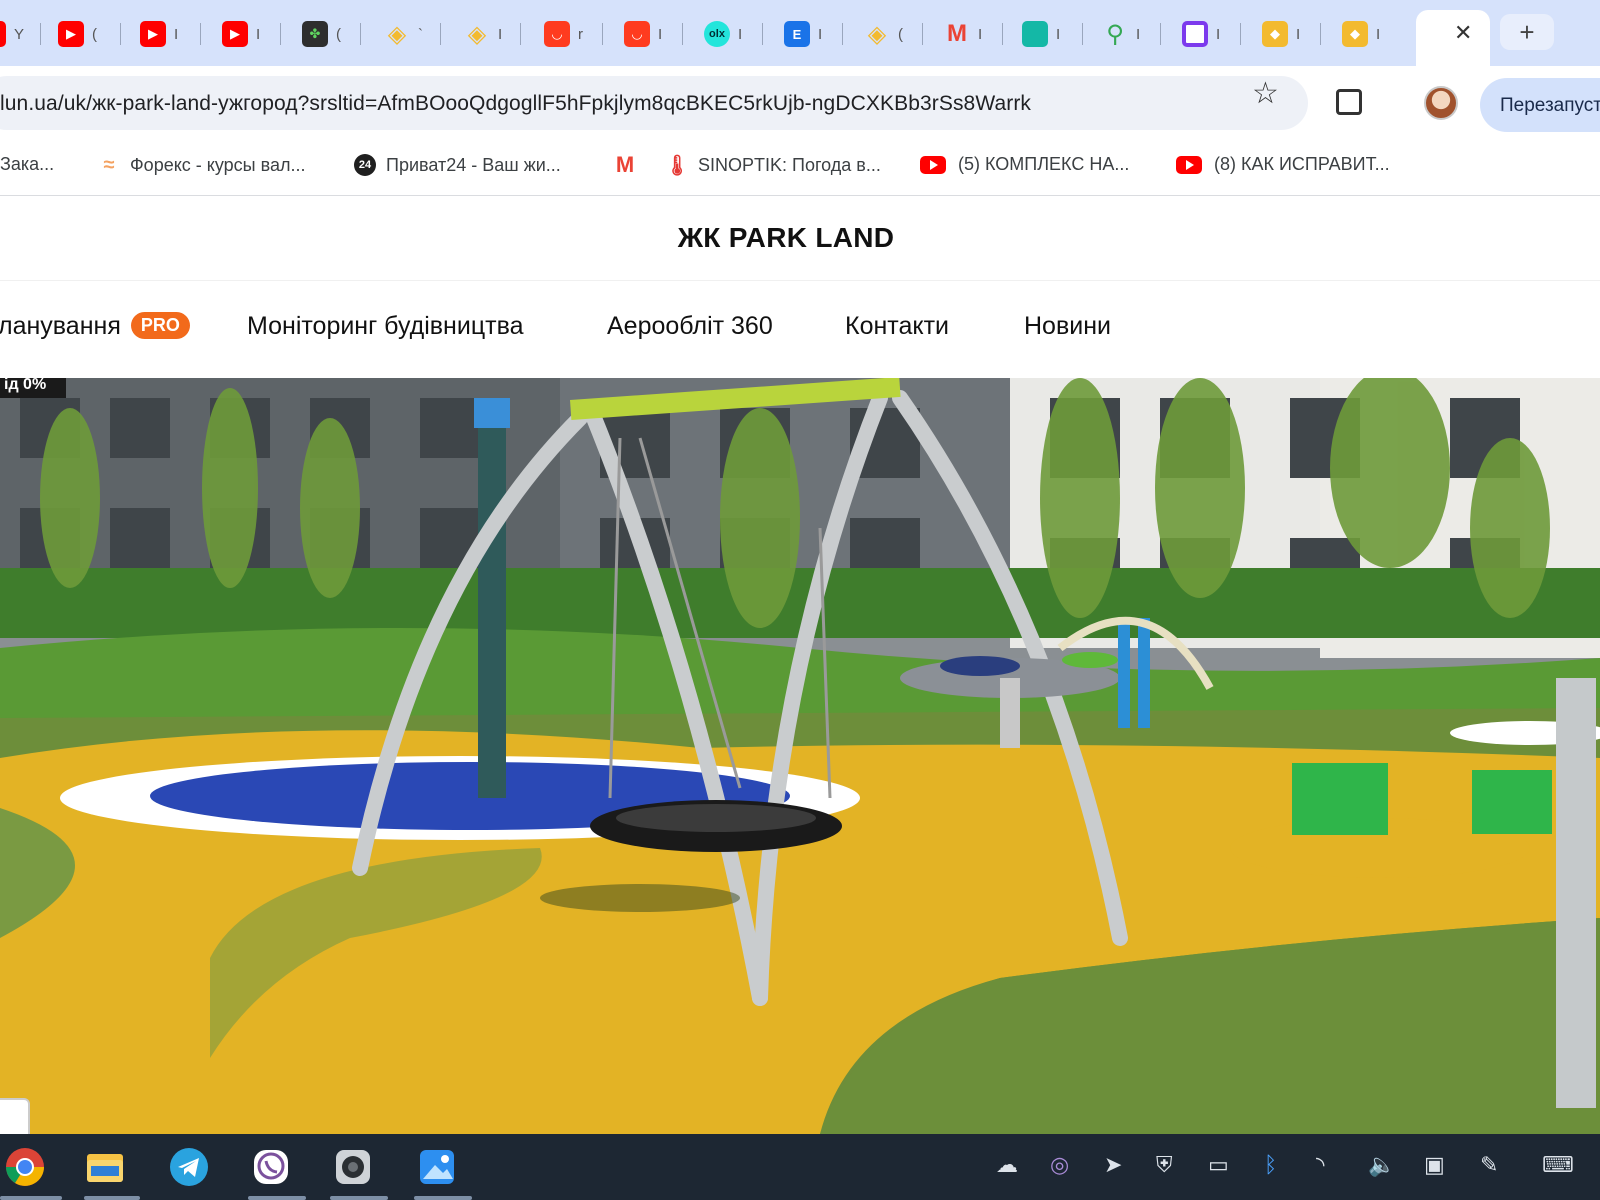  I want to click on extensions-icon, so click(1349, 102).